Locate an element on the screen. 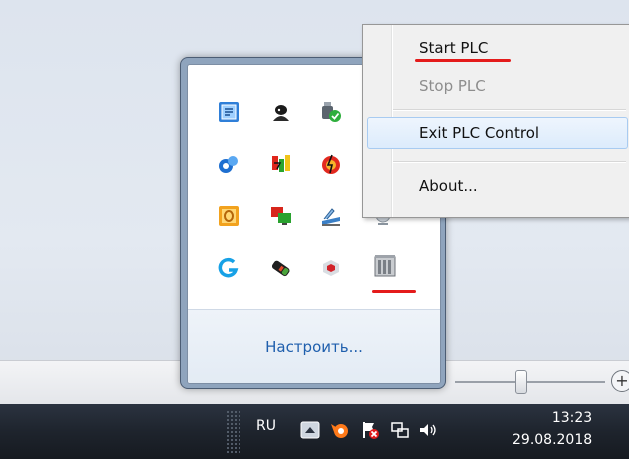 The width and height of the screenshot is (629, 459). menu-item-label: Stop PLC is located at coordinates (452, 86).